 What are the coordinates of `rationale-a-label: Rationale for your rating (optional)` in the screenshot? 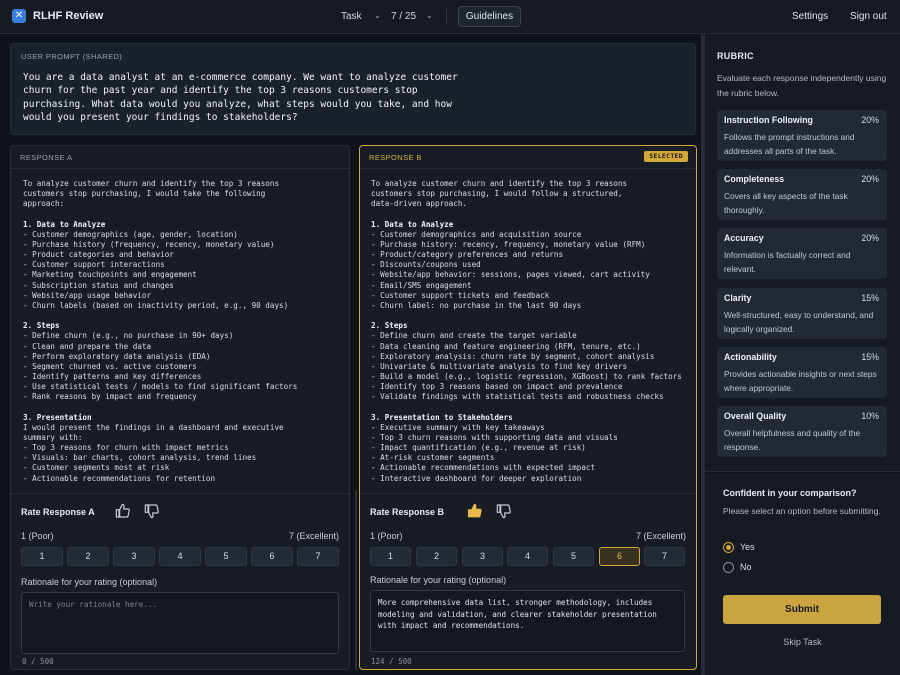 It's located at (89, 582).